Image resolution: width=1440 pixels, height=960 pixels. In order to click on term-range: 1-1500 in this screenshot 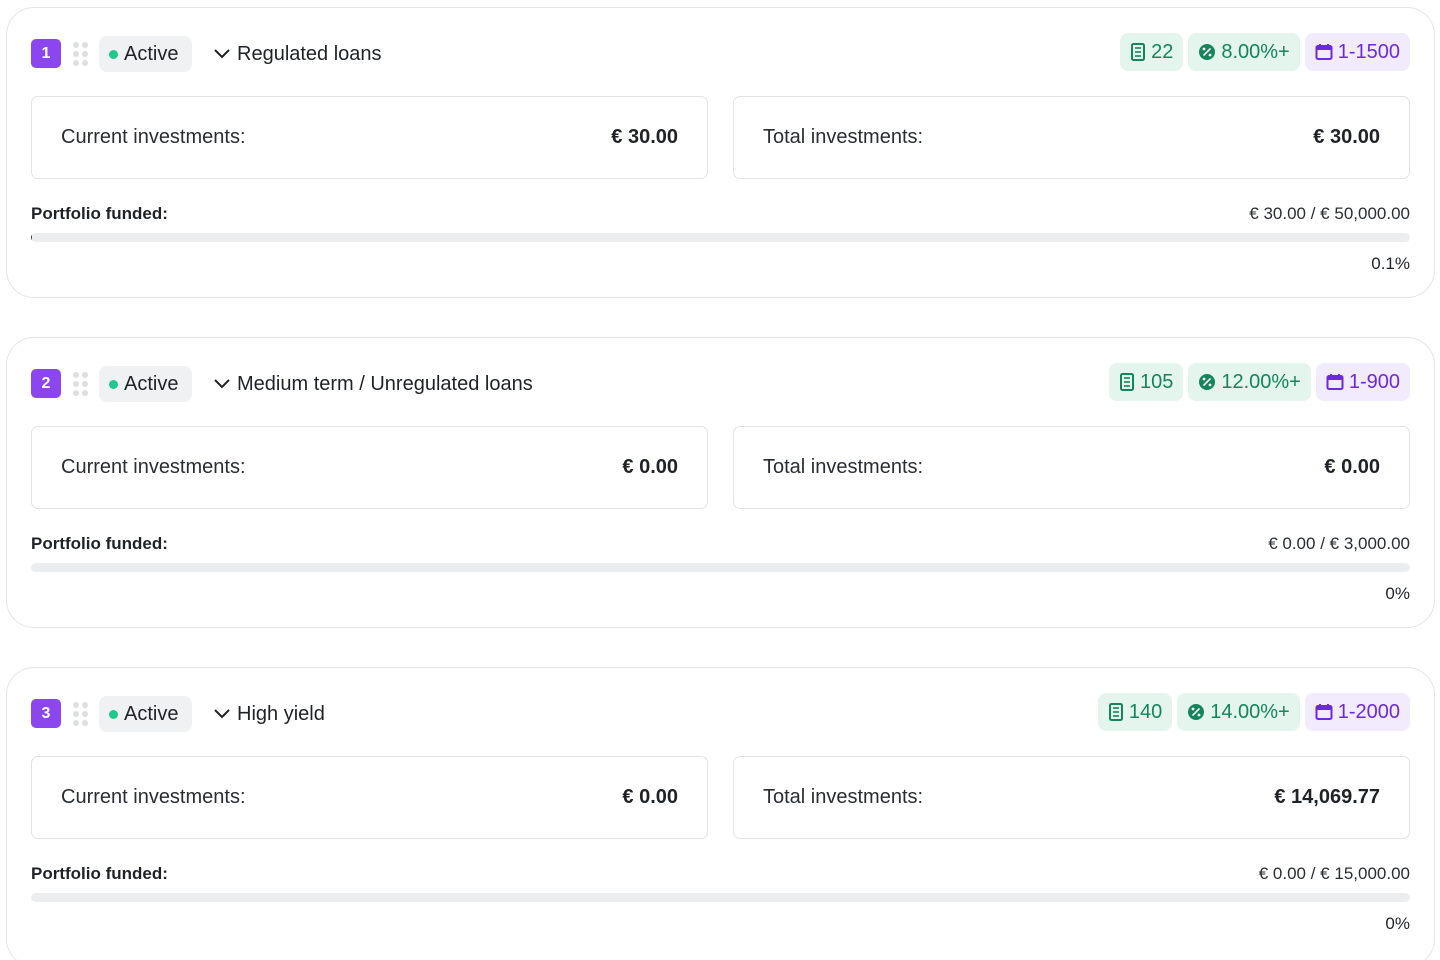, I will do `click(1368, 51)`.